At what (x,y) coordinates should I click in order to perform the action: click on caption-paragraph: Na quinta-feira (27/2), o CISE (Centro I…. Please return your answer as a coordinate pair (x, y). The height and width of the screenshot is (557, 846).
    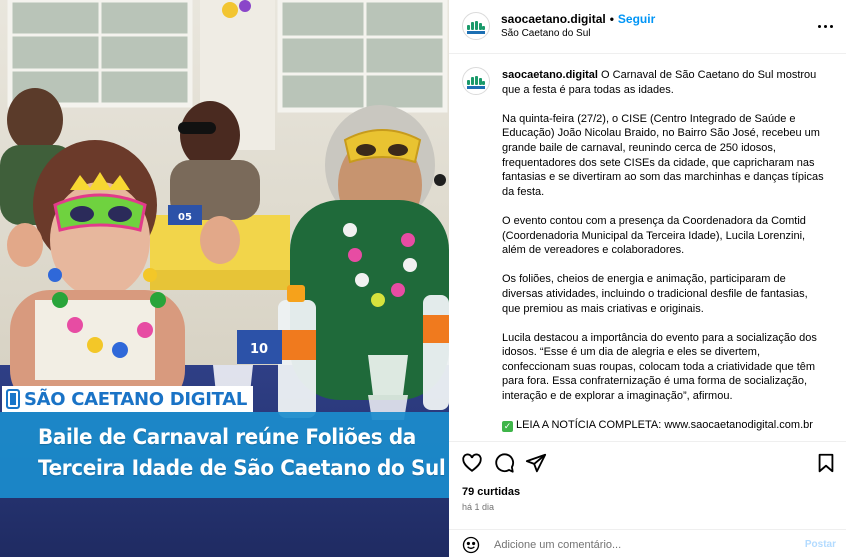
    Looking at the image, I should click on (663, 155).